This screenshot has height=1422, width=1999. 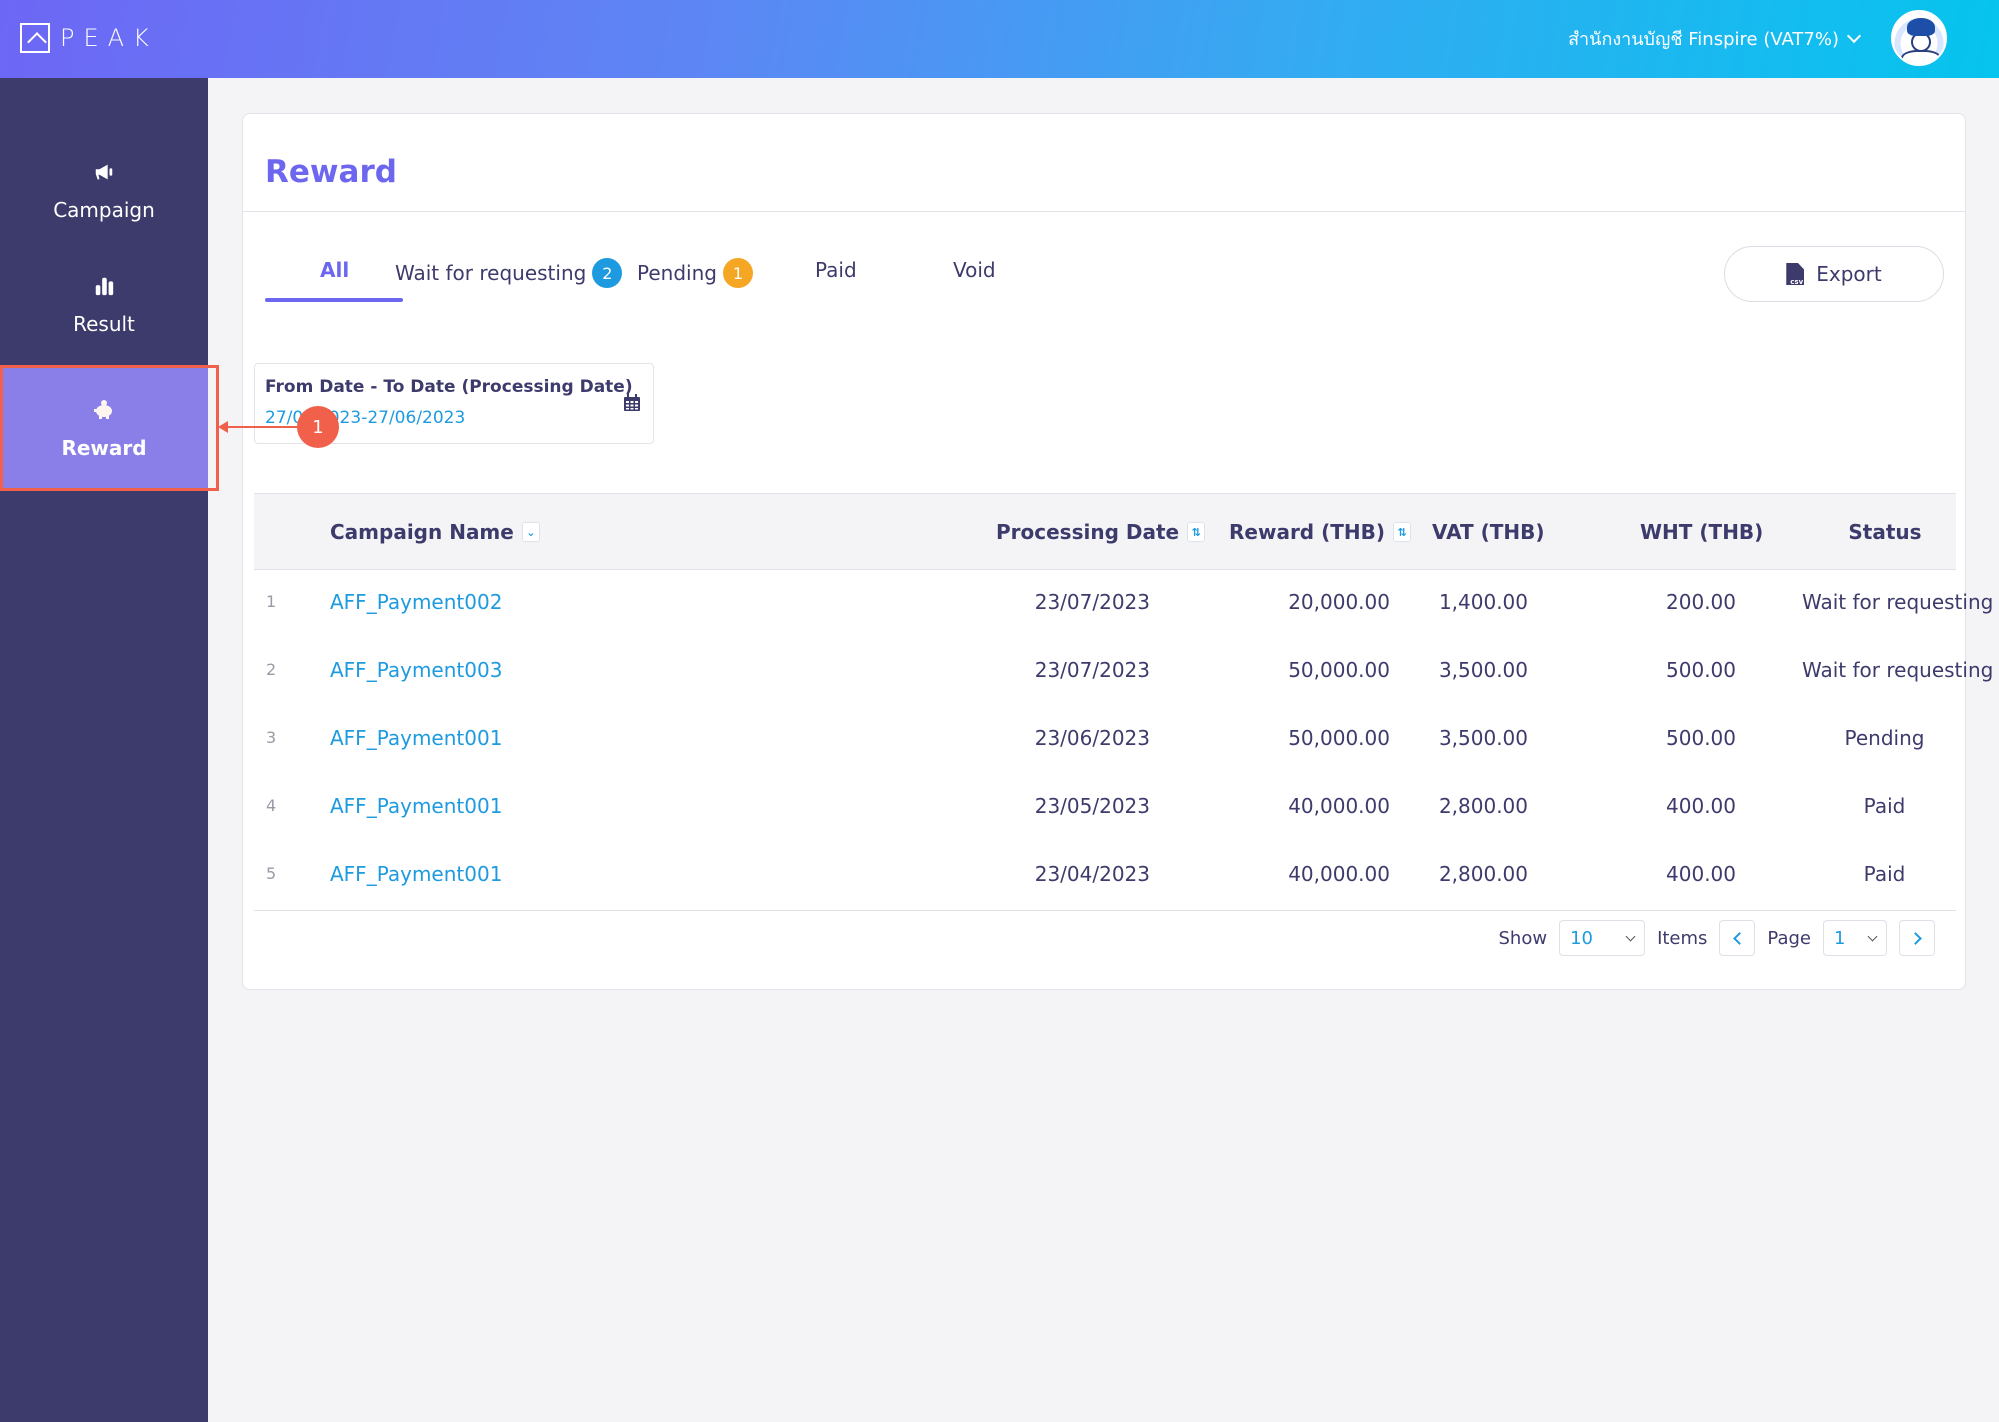 I want to click on cell-no: 2, so click(x=271, y=669).